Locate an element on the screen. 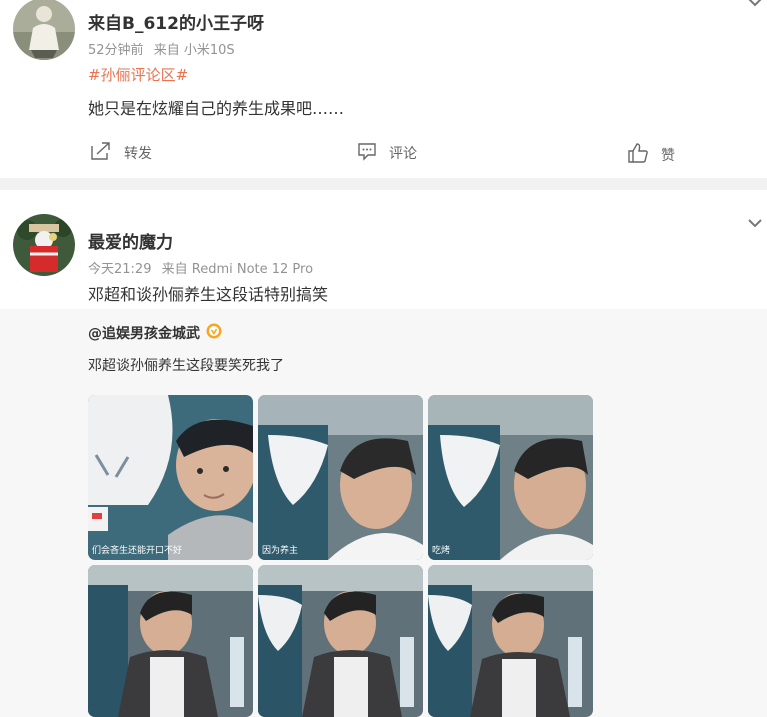 This screenshot has height=717, width=767. comment-label: 评论 is located at coordinates (403, 154).